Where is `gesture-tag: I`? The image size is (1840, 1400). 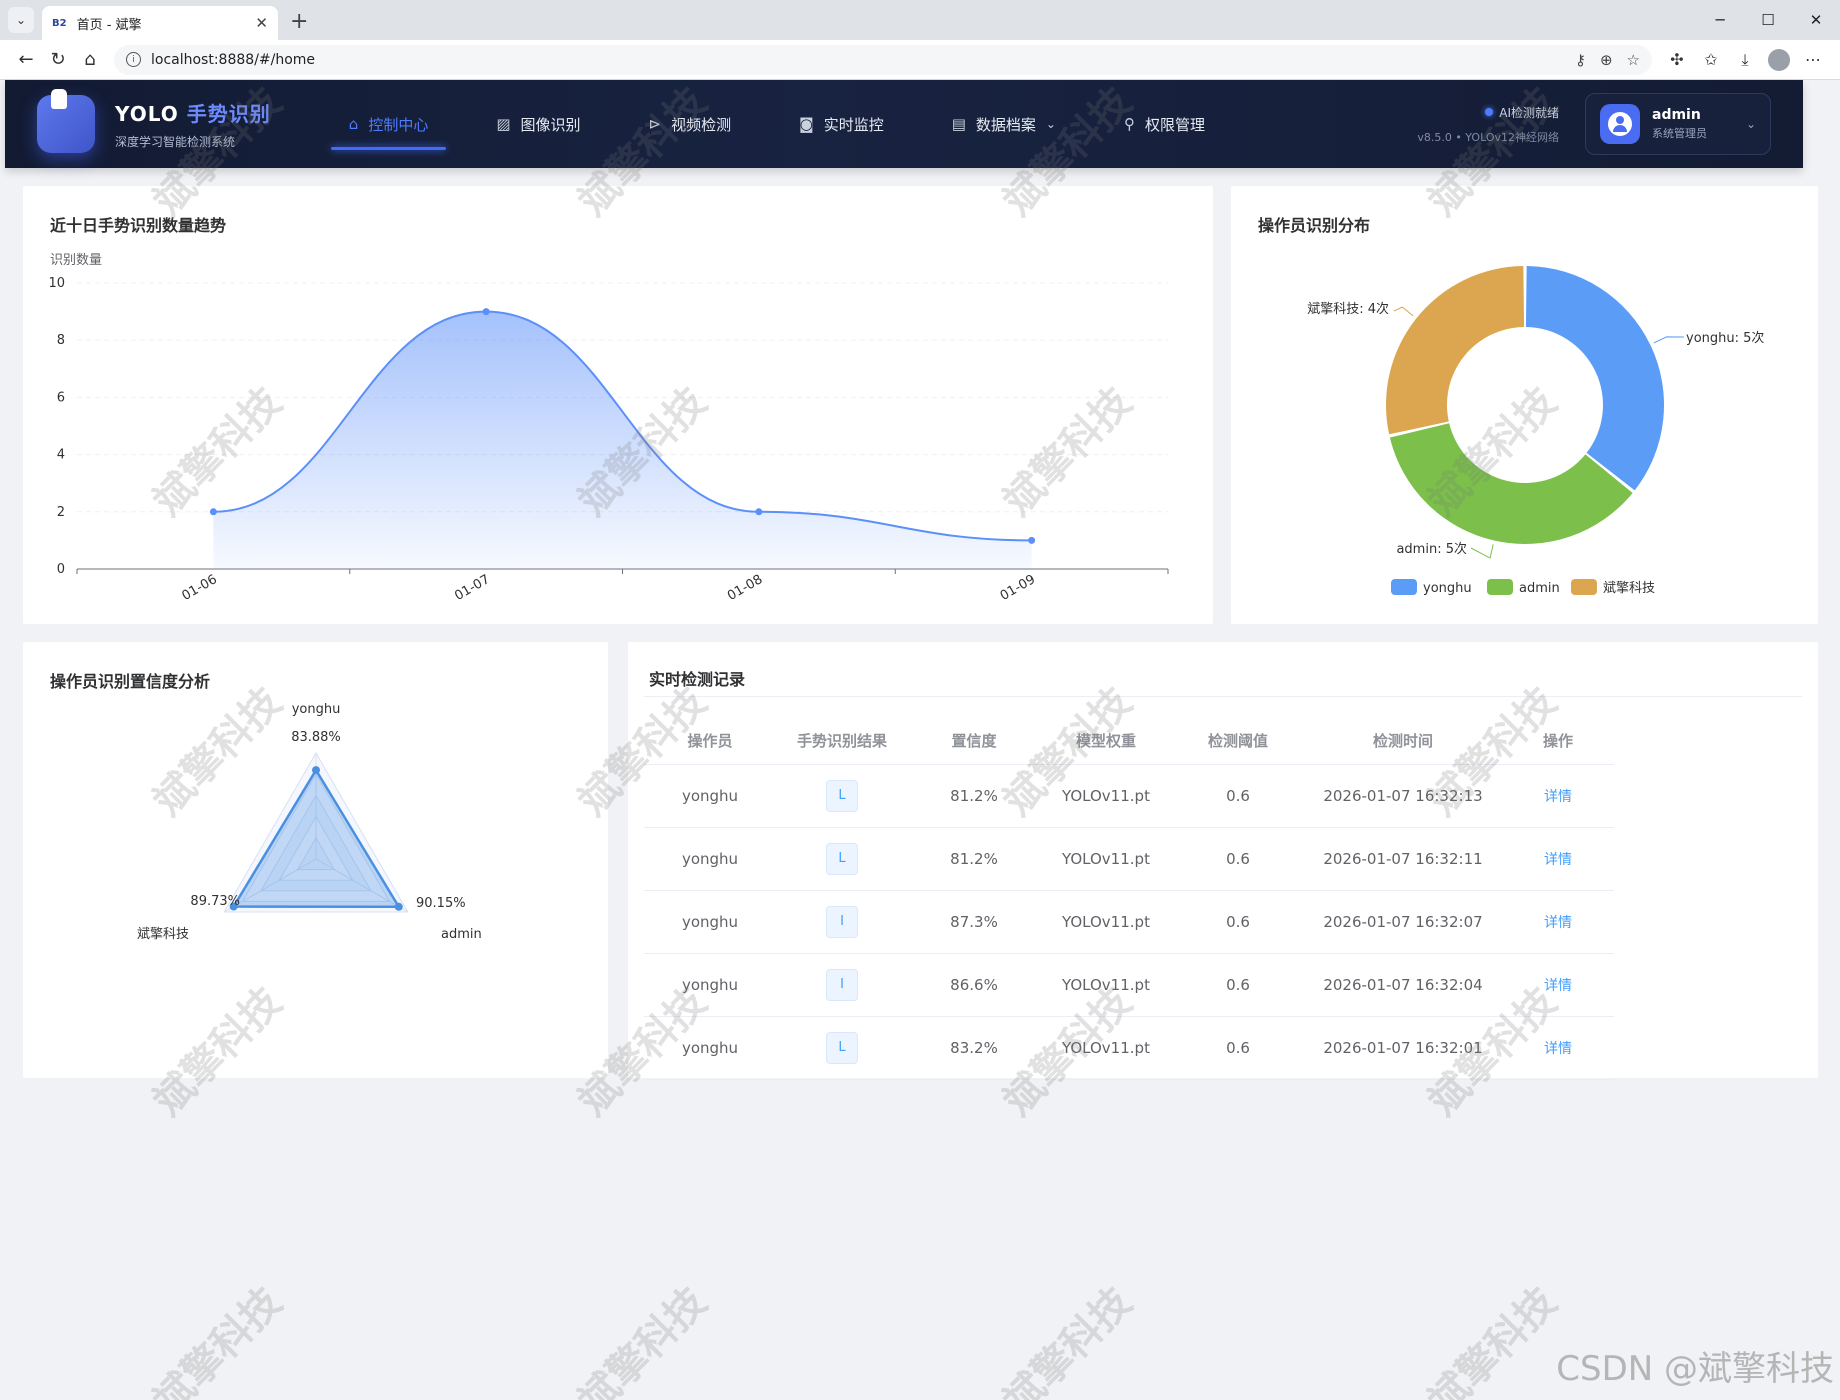 gesture-tag: I is located at coordinates (842, 921).